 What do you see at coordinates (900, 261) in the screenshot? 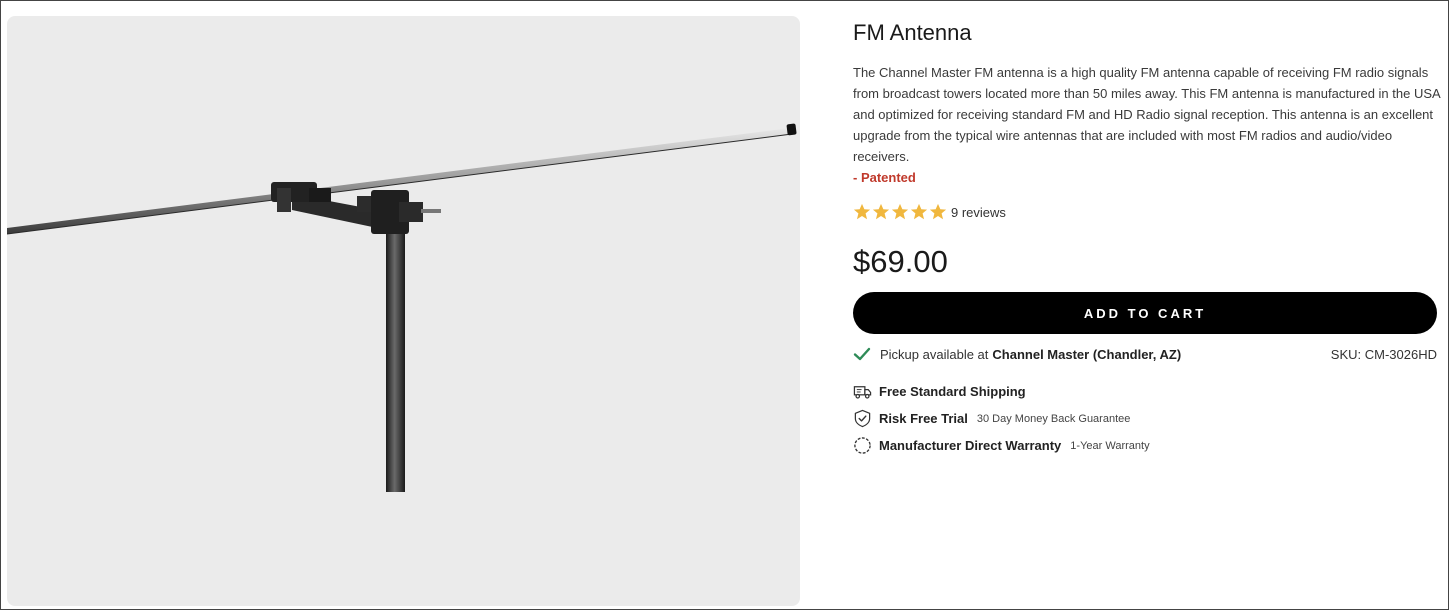
I see `product-price: $69.00` at bounding box center [900, 261].